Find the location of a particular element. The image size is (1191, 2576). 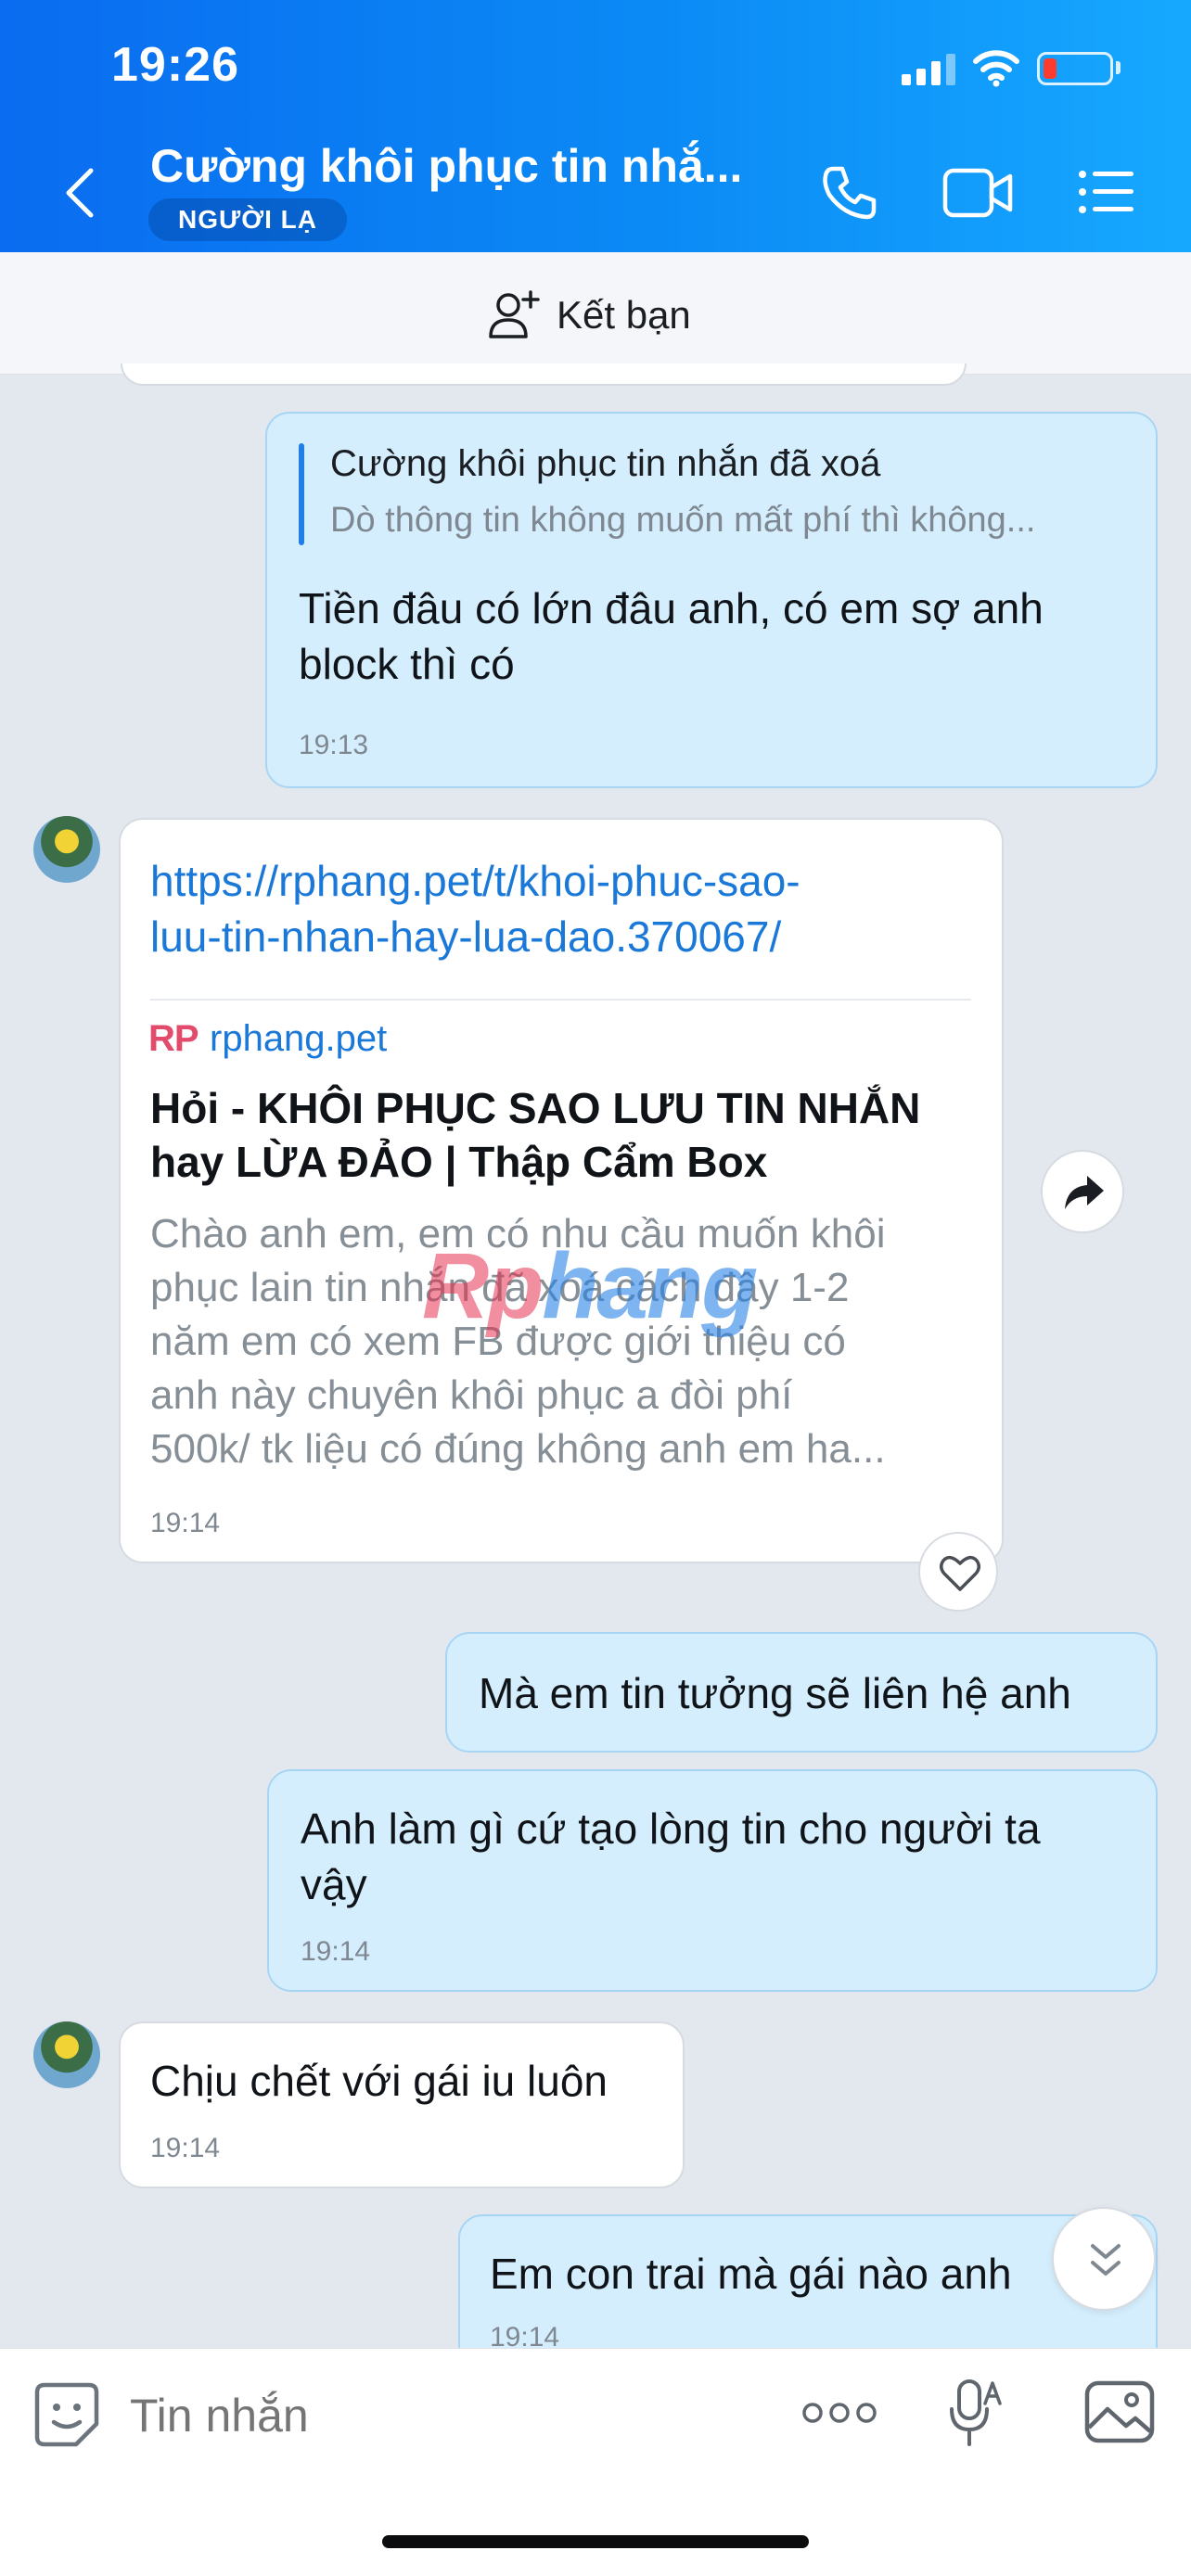

quote-bar is located at coordinates (301, 494).